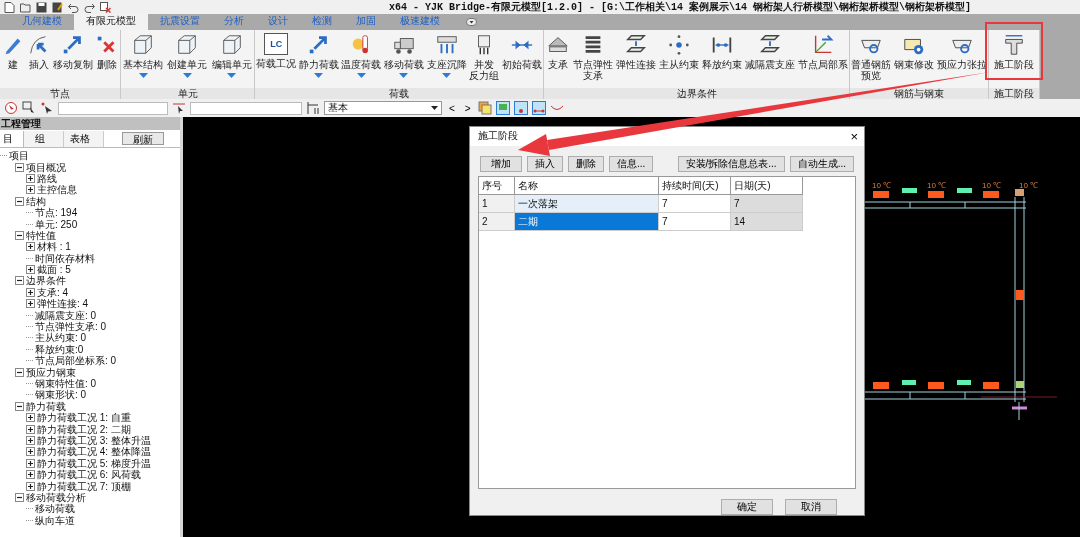 This screenshot has height=537, width=1080. Describe the element at coordinates (84, 138) in the screenshot. I see `panel-tab: 表格` at that location.